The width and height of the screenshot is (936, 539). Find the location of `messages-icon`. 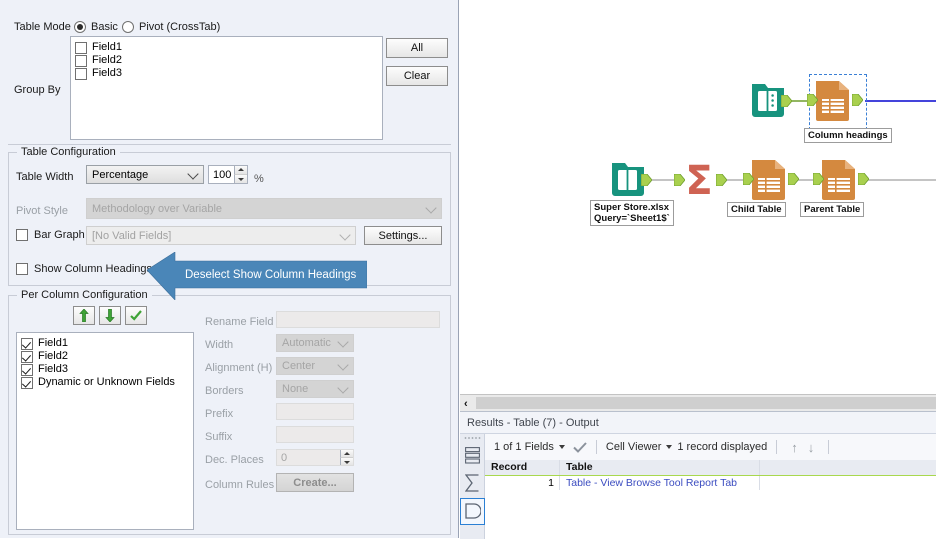

messages-icon is located at coordinates (472, 455).